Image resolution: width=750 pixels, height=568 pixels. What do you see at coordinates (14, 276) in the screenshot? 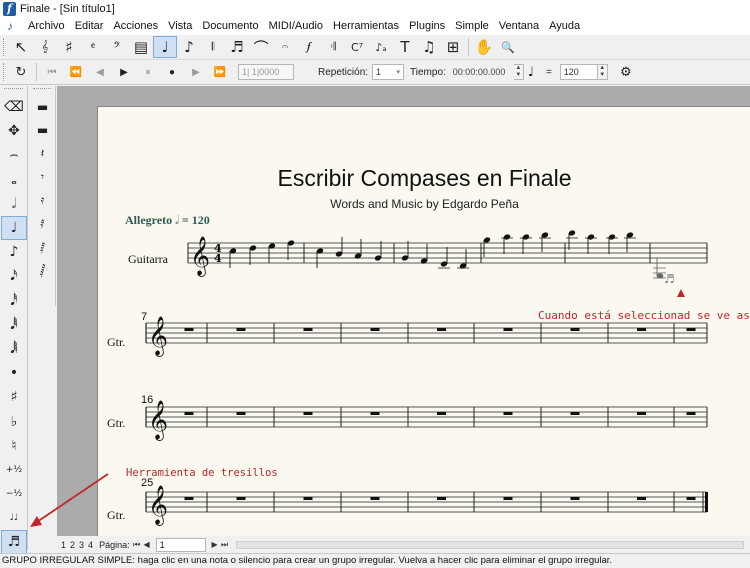
I see `sixteenth-note-tool: 𝅘𝅥𝅯` at bounding box center [14, 276].